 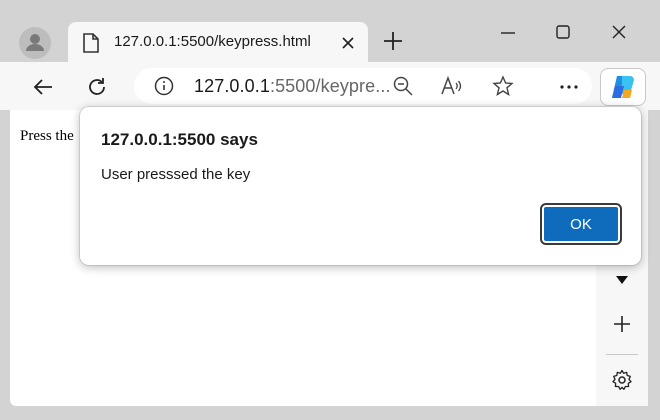 I want to click on minimize-icon, so click(x=508, y=33).